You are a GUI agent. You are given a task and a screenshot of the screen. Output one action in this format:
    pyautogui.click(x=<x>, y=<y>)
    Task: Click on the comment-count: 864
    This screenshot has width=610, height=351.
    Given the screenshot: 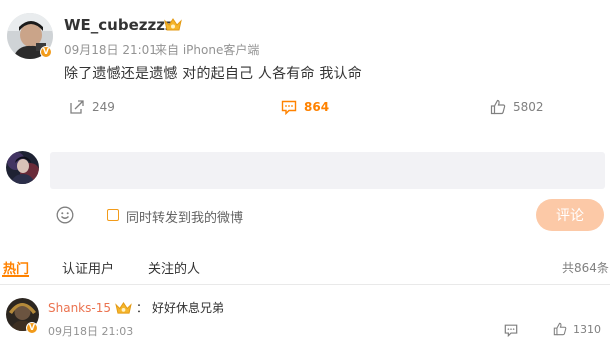 What is the action you would take?
    pyautogui.click(x=317, y=107)
    